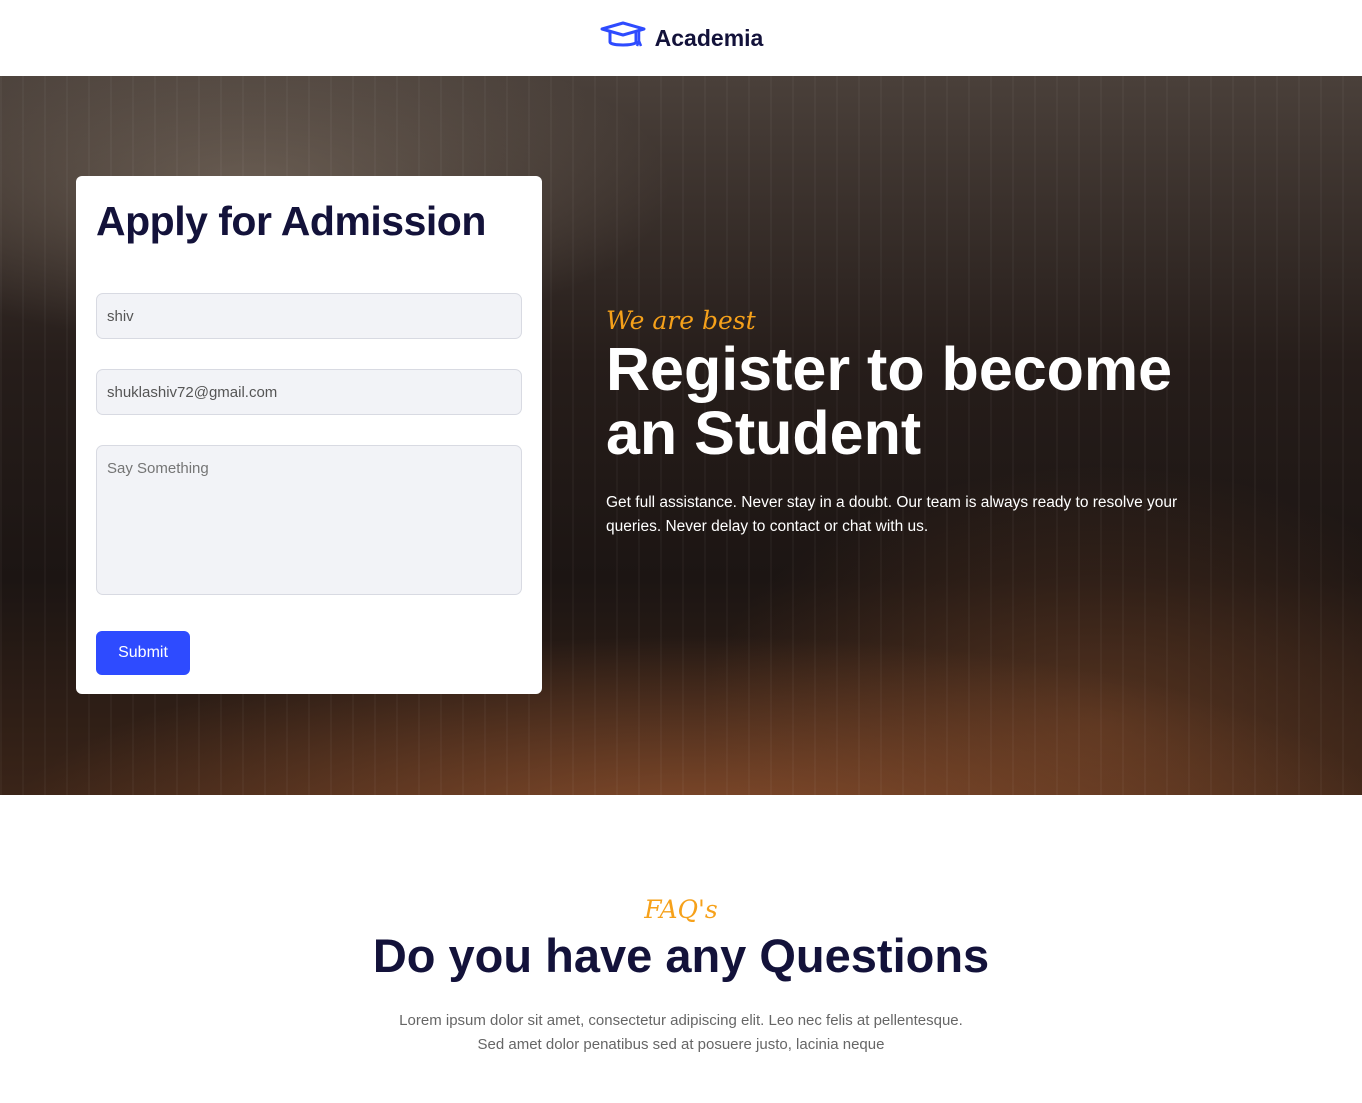  I want to click on faq-tagline: FAQ's, so click(681, 909).